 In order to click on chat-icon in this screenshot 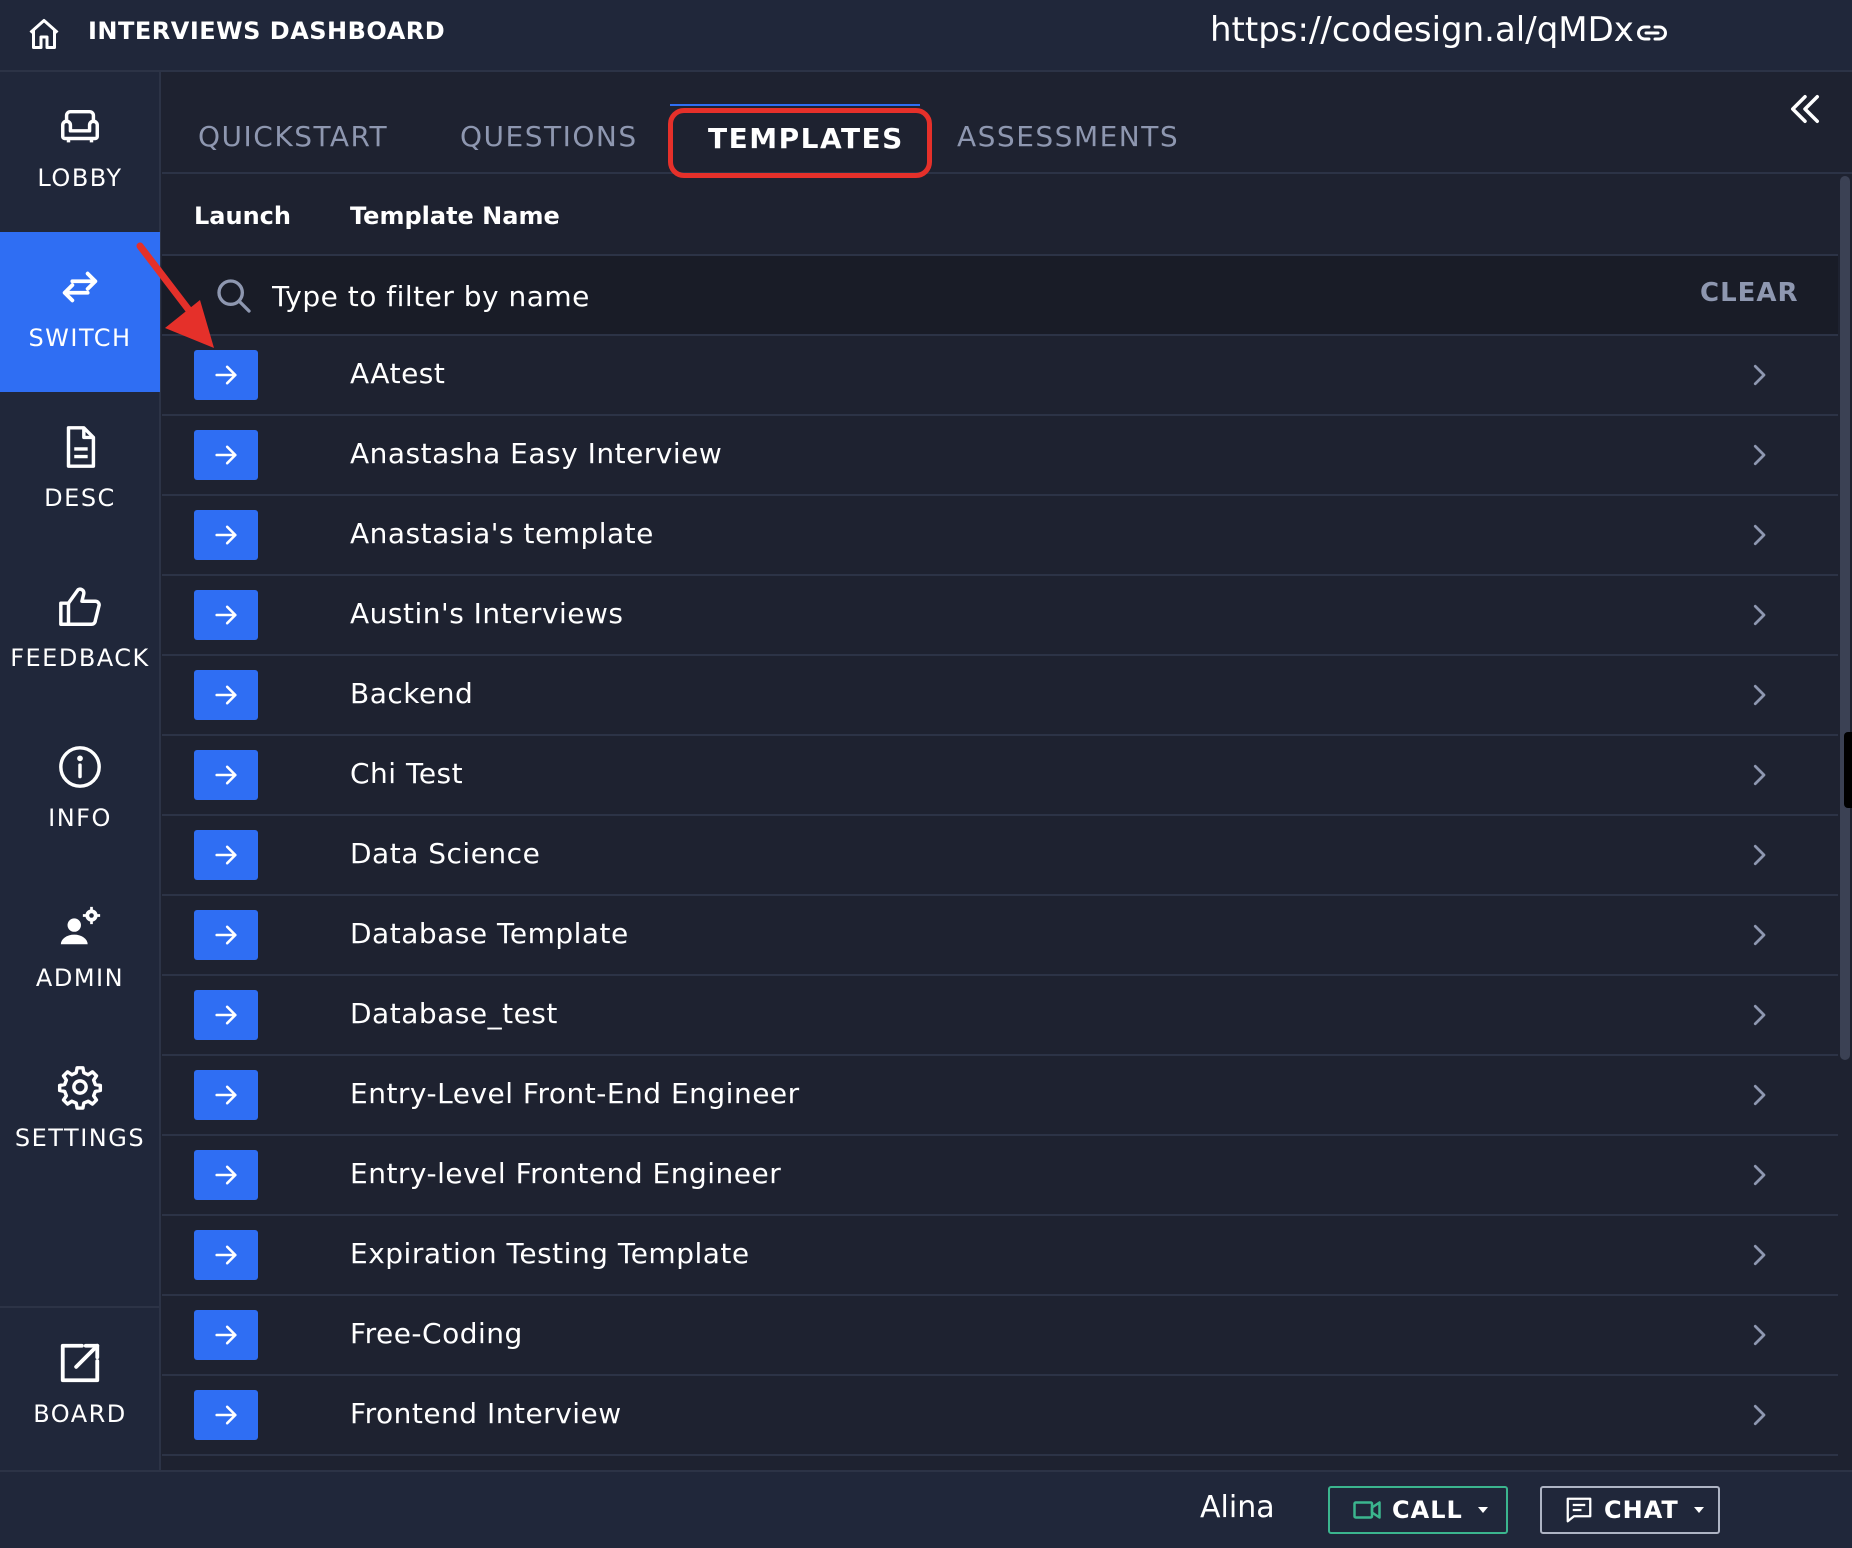, I will do `click(1579, 1510)`.